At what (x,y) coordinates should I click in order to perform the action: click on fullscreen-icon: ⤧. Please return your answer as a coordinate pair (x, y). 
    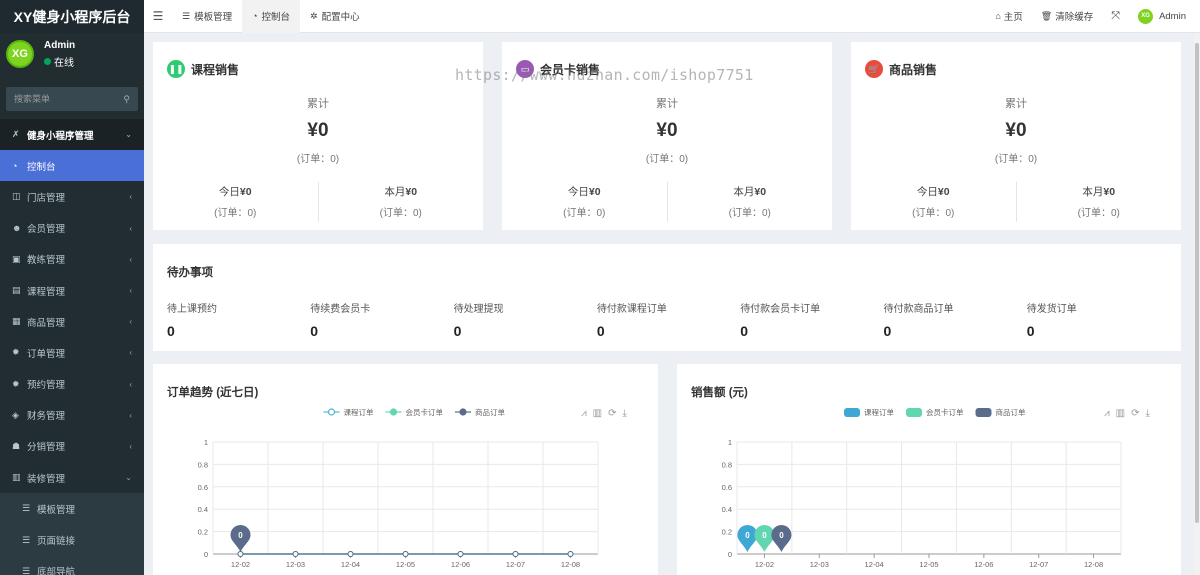
    Looking at the image, I should click on (1115, 16).